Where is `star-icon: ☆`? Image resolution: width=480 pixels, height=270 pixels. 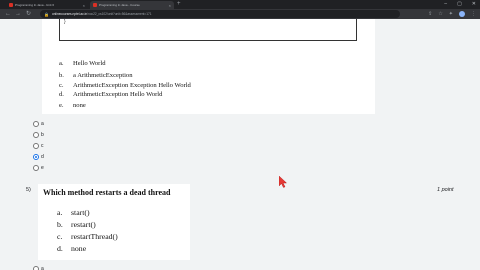
star-icon: ☆ is located at coordinates (440, 14).